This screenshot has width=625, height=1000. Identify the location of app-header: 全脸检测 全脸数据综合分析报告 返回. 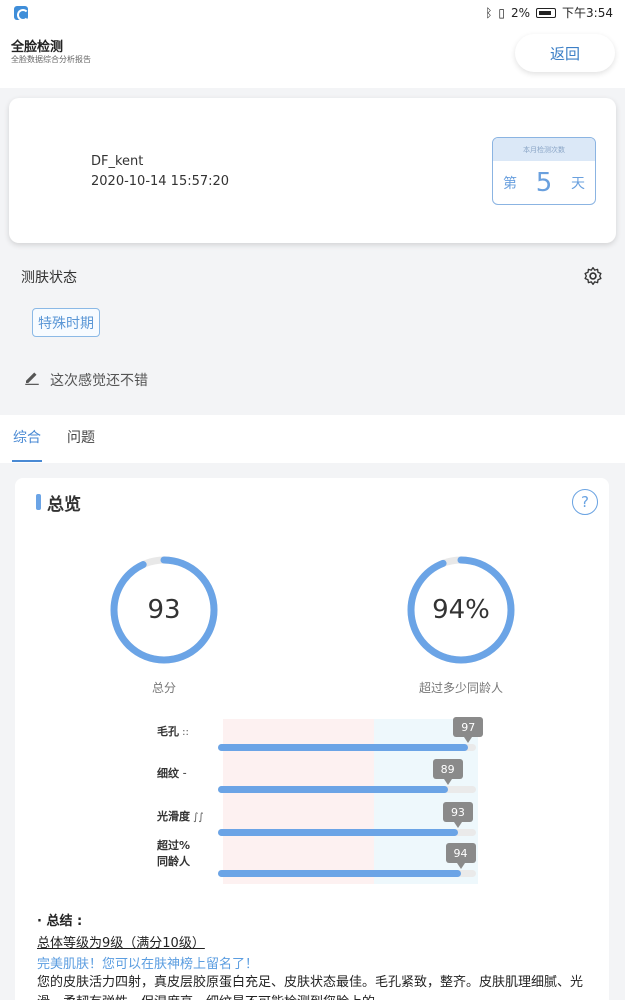
(312, 57).